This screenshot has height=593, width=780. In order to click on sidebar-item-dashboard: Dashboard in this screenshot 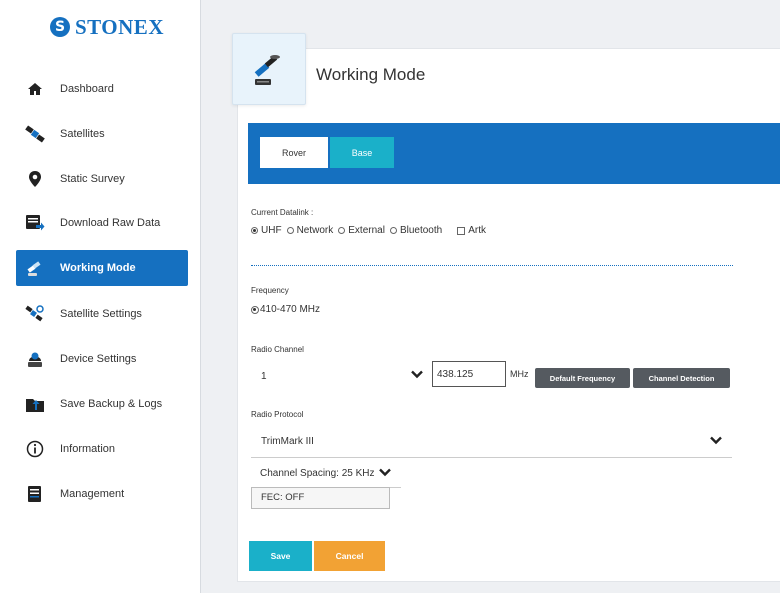, I will do `click(102, 89)`.